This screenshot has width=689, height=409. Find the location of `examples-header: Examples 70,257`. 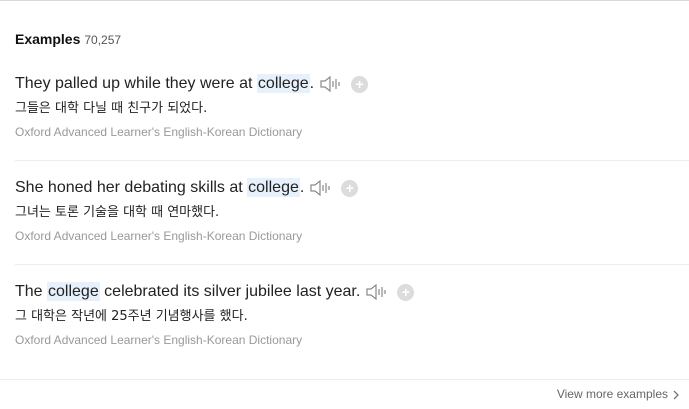

examples-header: Examples 70,257 is located at coordinates (68, 39).